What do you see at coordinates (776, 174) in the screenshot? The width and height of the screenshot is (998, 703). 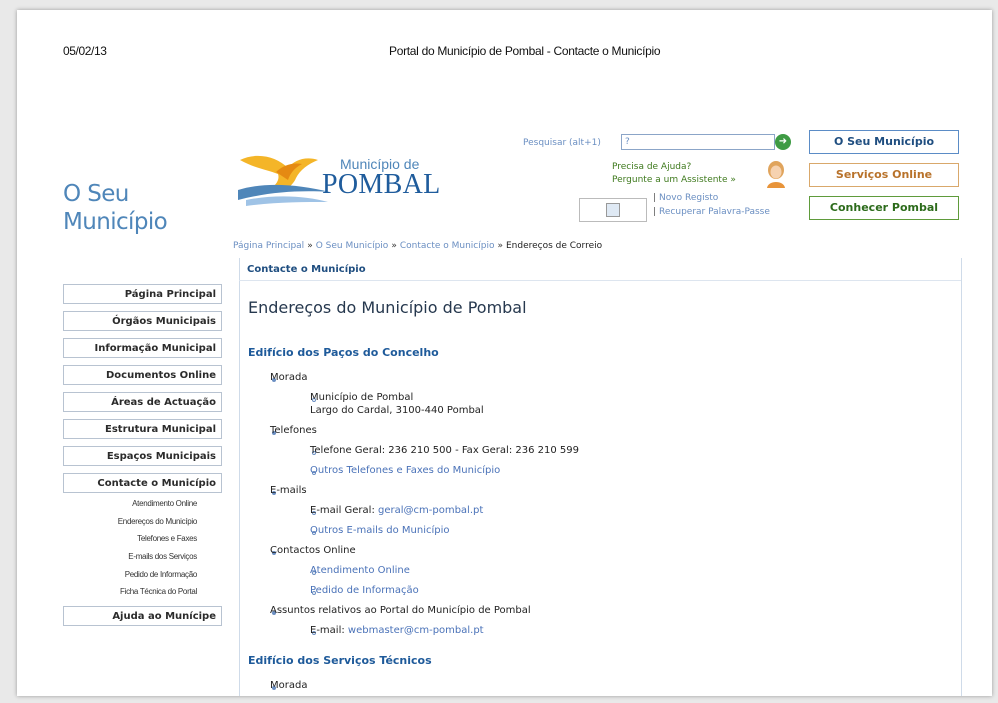 I see `assistant-avatar-icon` at bounding box center [776, 174].